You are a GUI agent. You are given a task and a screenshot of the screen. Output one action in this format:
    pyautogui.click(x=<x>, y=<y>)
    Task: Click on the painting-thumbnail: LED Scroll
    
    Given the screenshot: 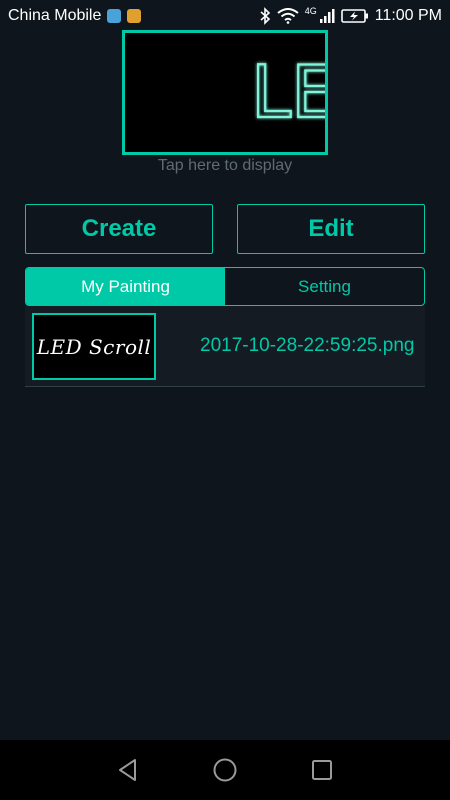 What is the action you would take?
    pyautogui.click(x=94, y=346)
    